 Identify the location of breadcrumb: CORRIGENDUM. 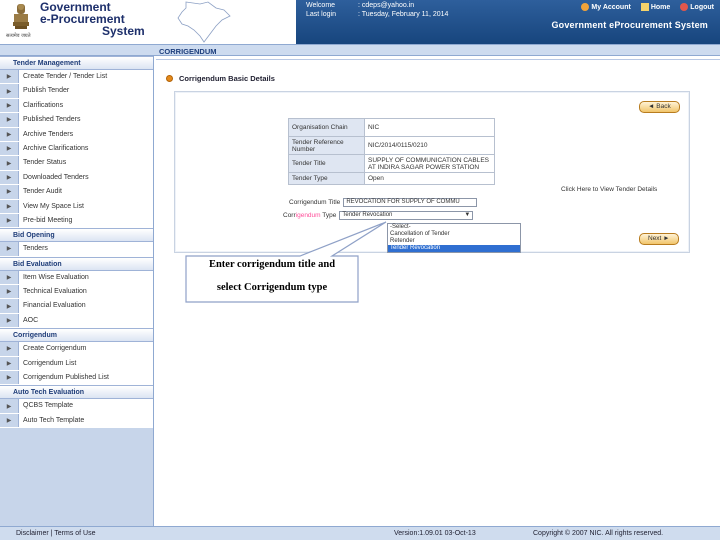
(188, 51).